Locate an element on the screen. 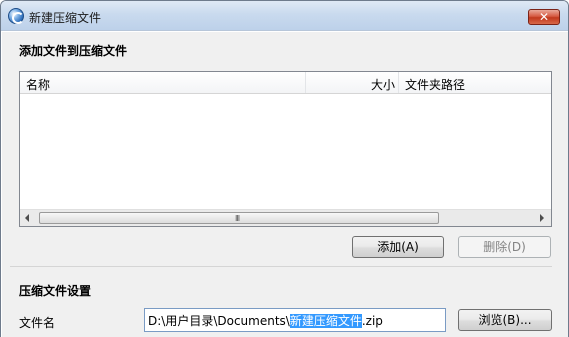 The image size is (569, 337). delete-button: 删除(D) is located at coordinates (504, 247).